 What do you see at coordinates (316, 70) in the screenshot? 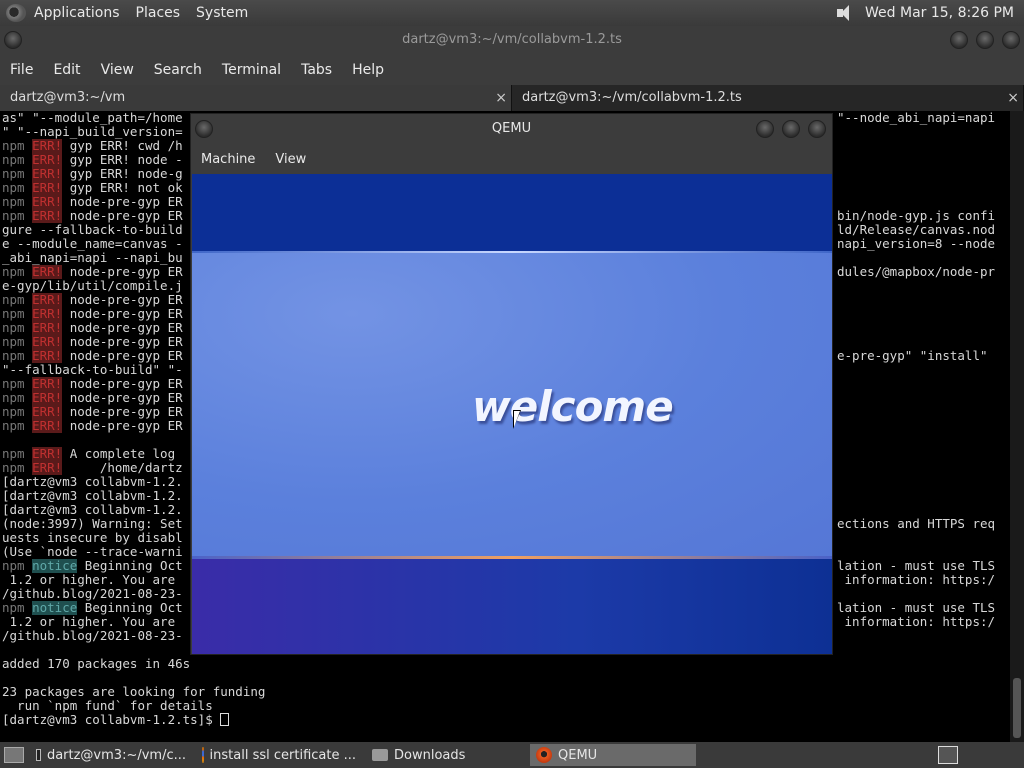
I see `menu-tabs: Tabs` at bounding box center [316, 70].